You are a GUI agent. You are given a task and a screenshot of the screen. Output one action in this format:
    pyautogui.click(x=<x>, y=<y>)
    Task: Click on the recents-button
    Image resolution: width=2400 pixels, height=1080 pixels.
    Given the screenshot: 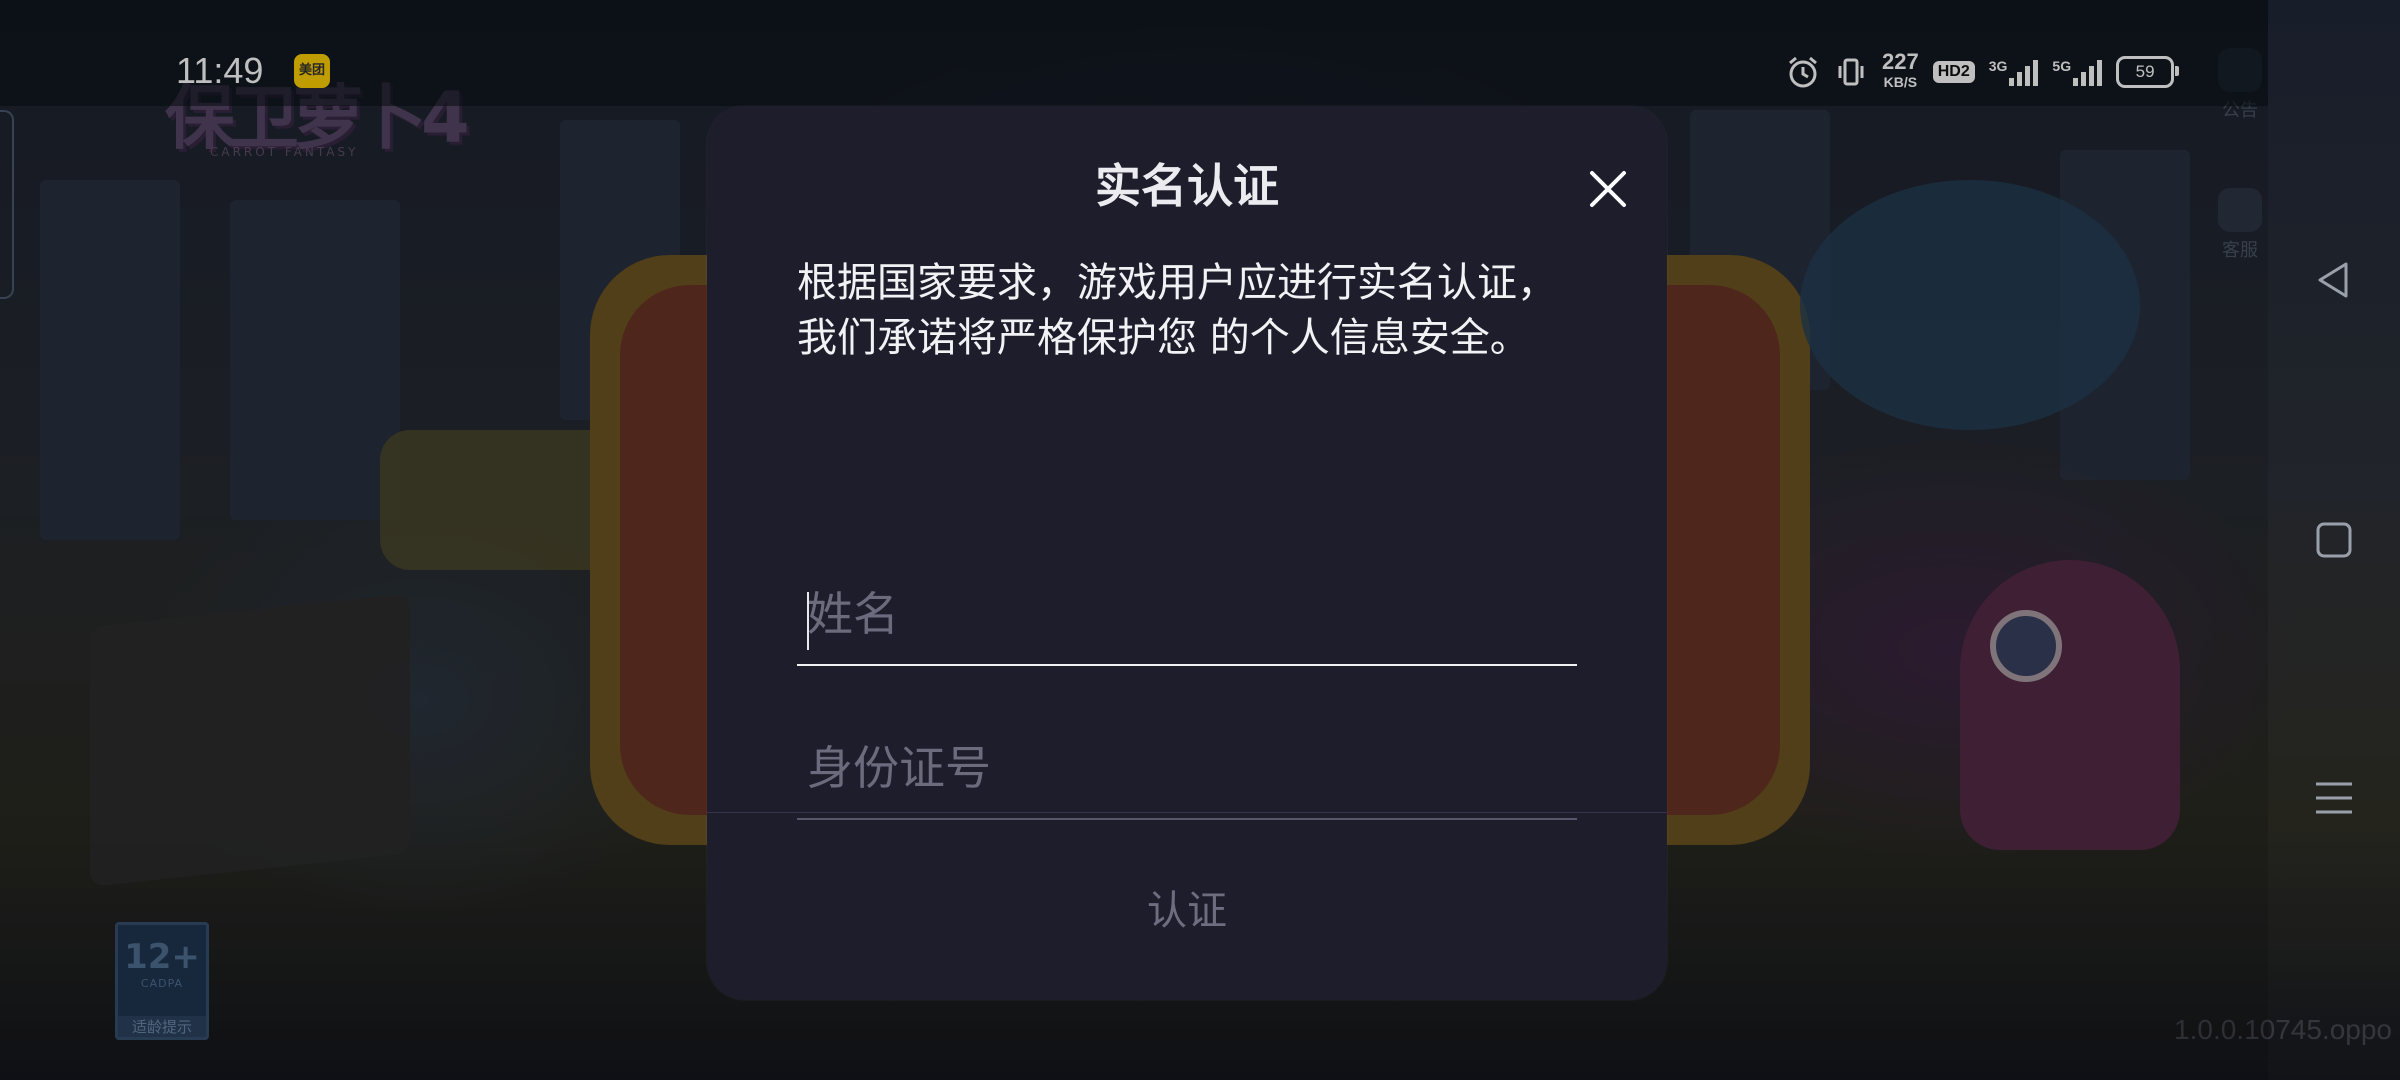 What is the action you would take?
    pyautogui.click(x=2334, y=798)
    